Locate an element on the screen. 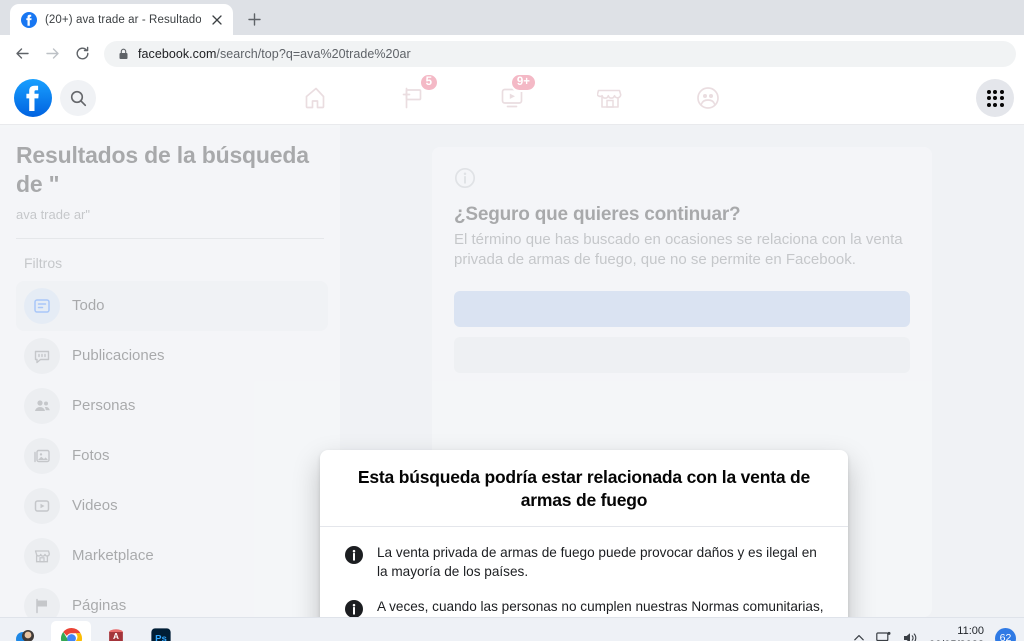  system-tray: 11:00 06/05/2022 62 is located at coordinates (934, 632).